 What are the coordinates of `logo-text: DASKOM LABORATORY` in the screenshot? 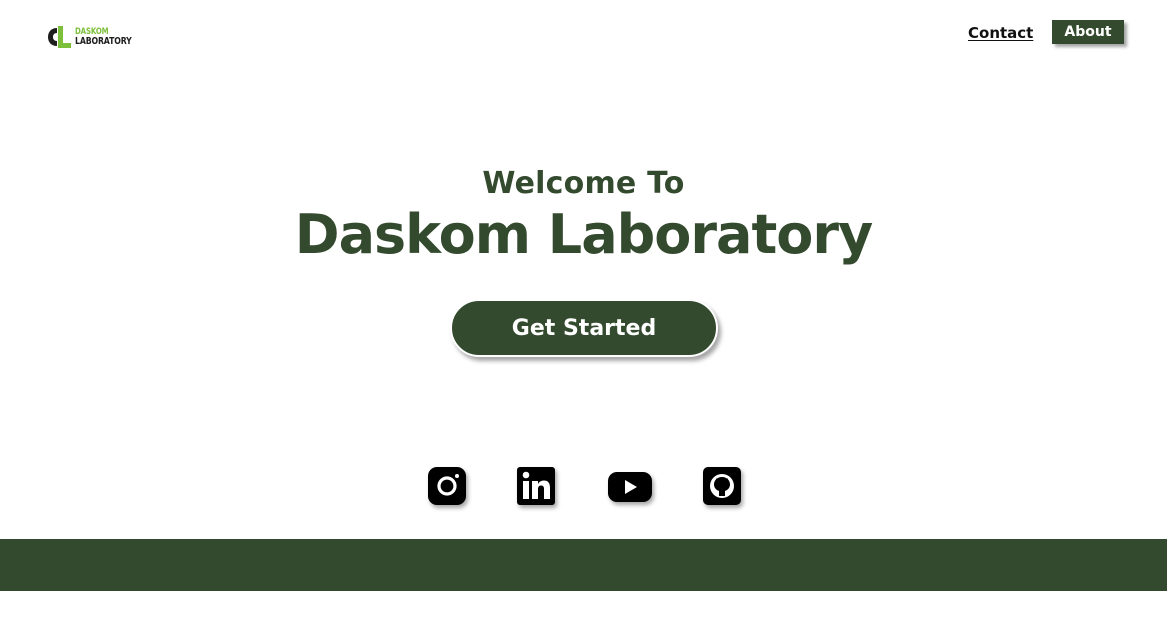 It's located at (111, 37).